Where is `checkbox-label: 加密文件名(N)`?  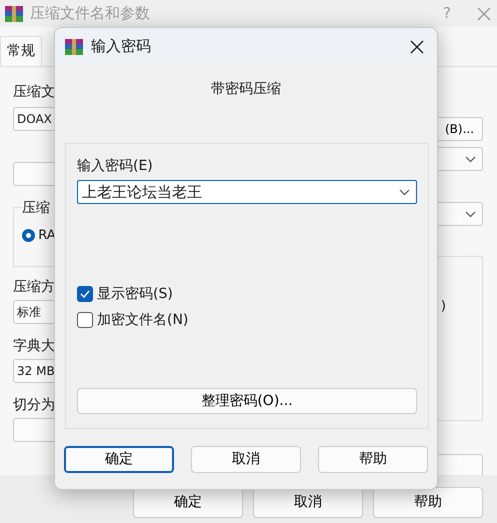
checkbox-label: 加密文件名(N) is located at coordinates (142, 320).